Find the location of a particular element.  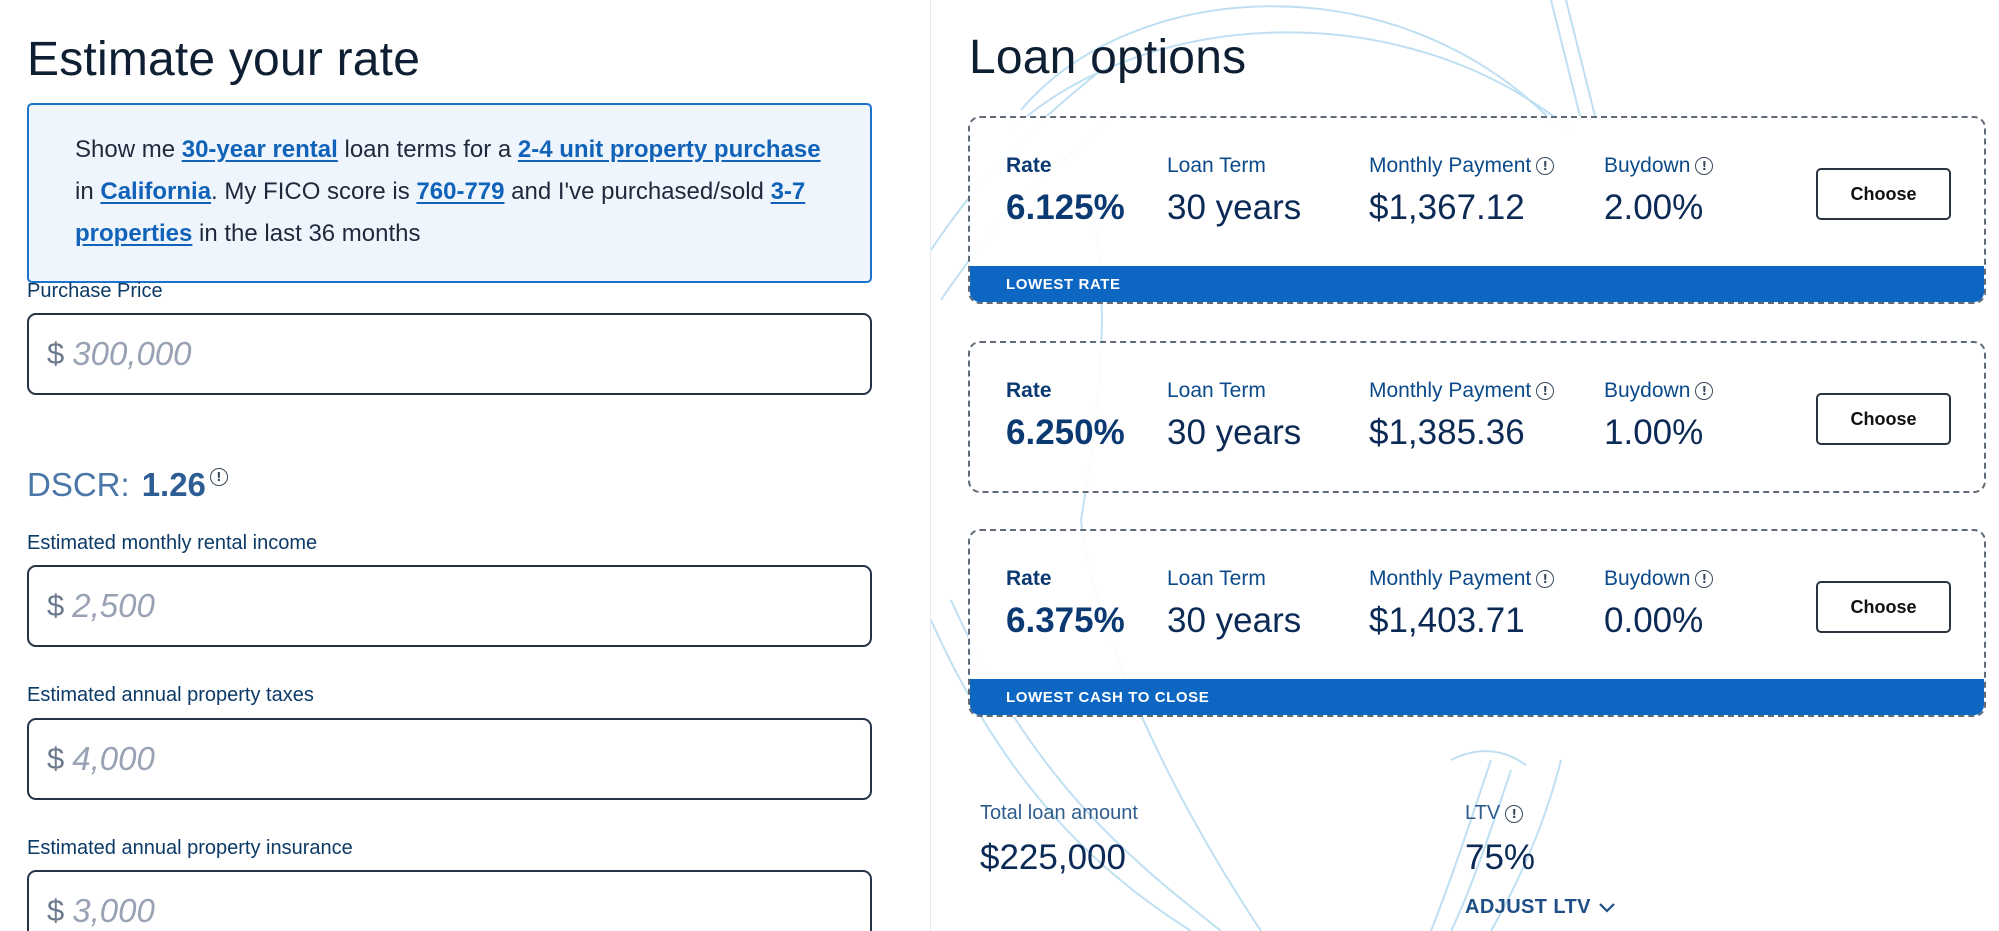

payment-column: Monthly Payment! $1,403.71 is located at coordinates (1462, 604).